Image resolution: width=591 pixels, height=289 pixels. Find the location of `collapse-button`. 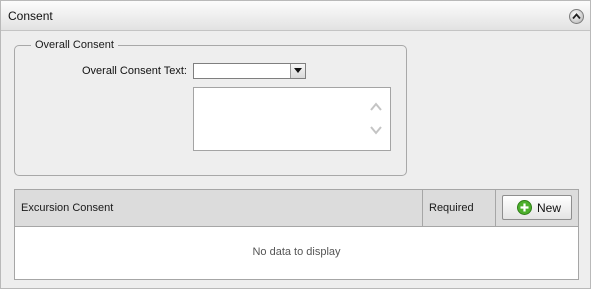

collapse-button is located at coordinates (576, 16).